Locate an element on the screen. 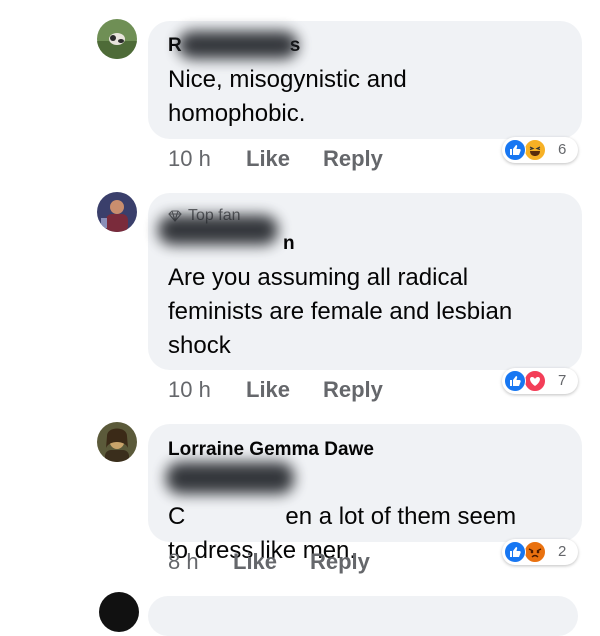 Image resolution: width=600 pixels, height=636 pixels. comment-bubble: Rs Nice, misogynistic and homophobic. is located at coordinates (365, 80).